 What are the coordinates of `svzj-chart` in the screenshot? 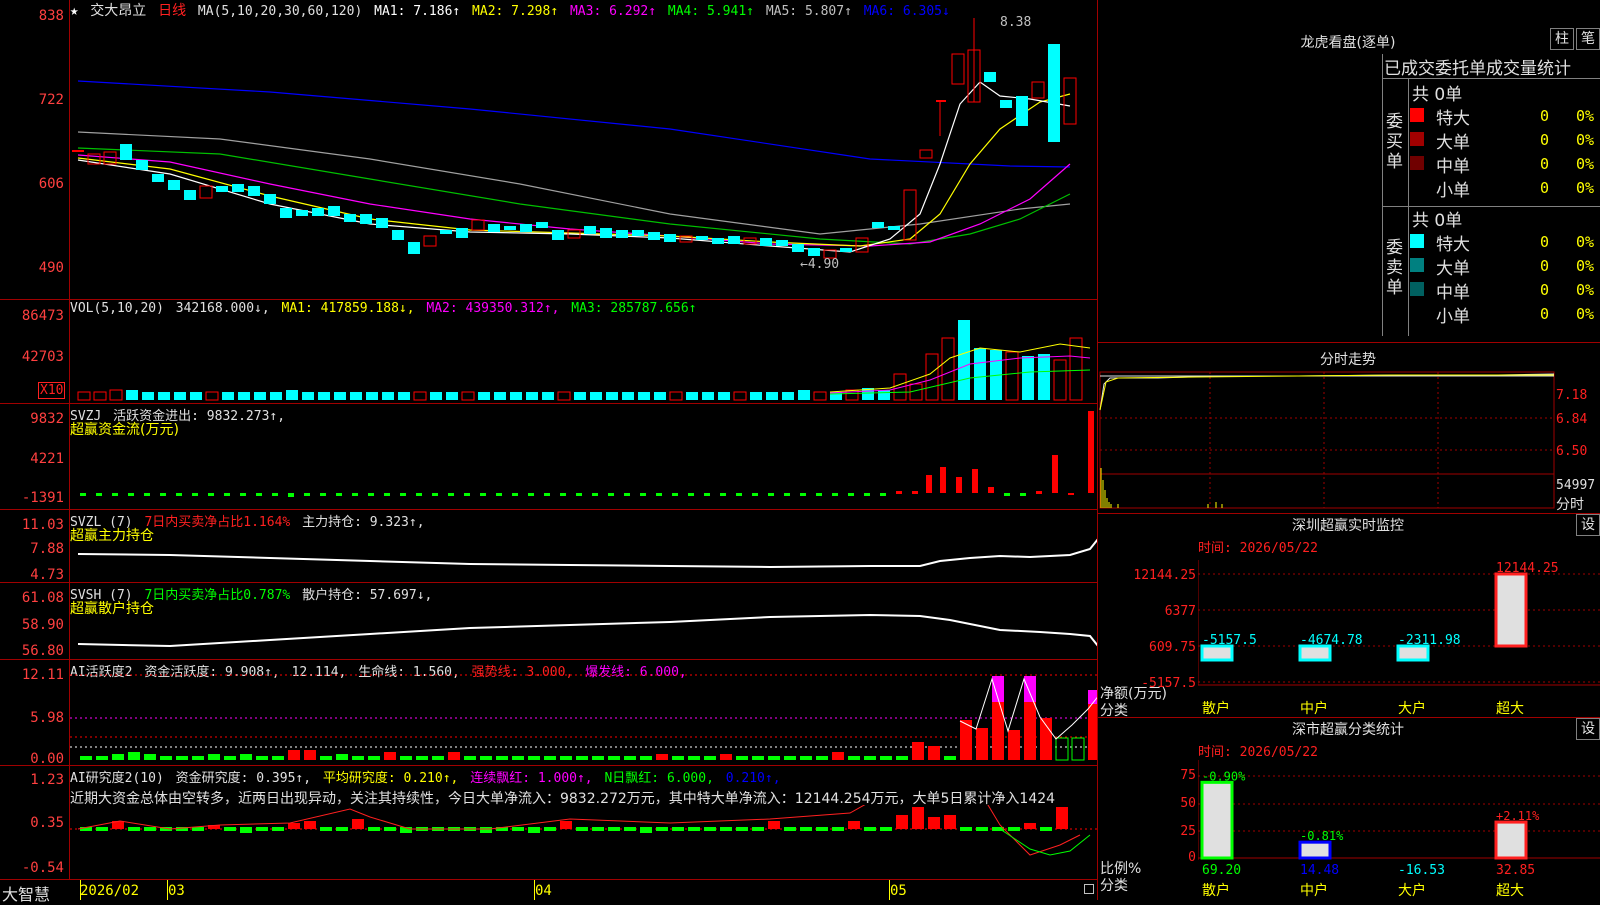 It's located at (583, 456).